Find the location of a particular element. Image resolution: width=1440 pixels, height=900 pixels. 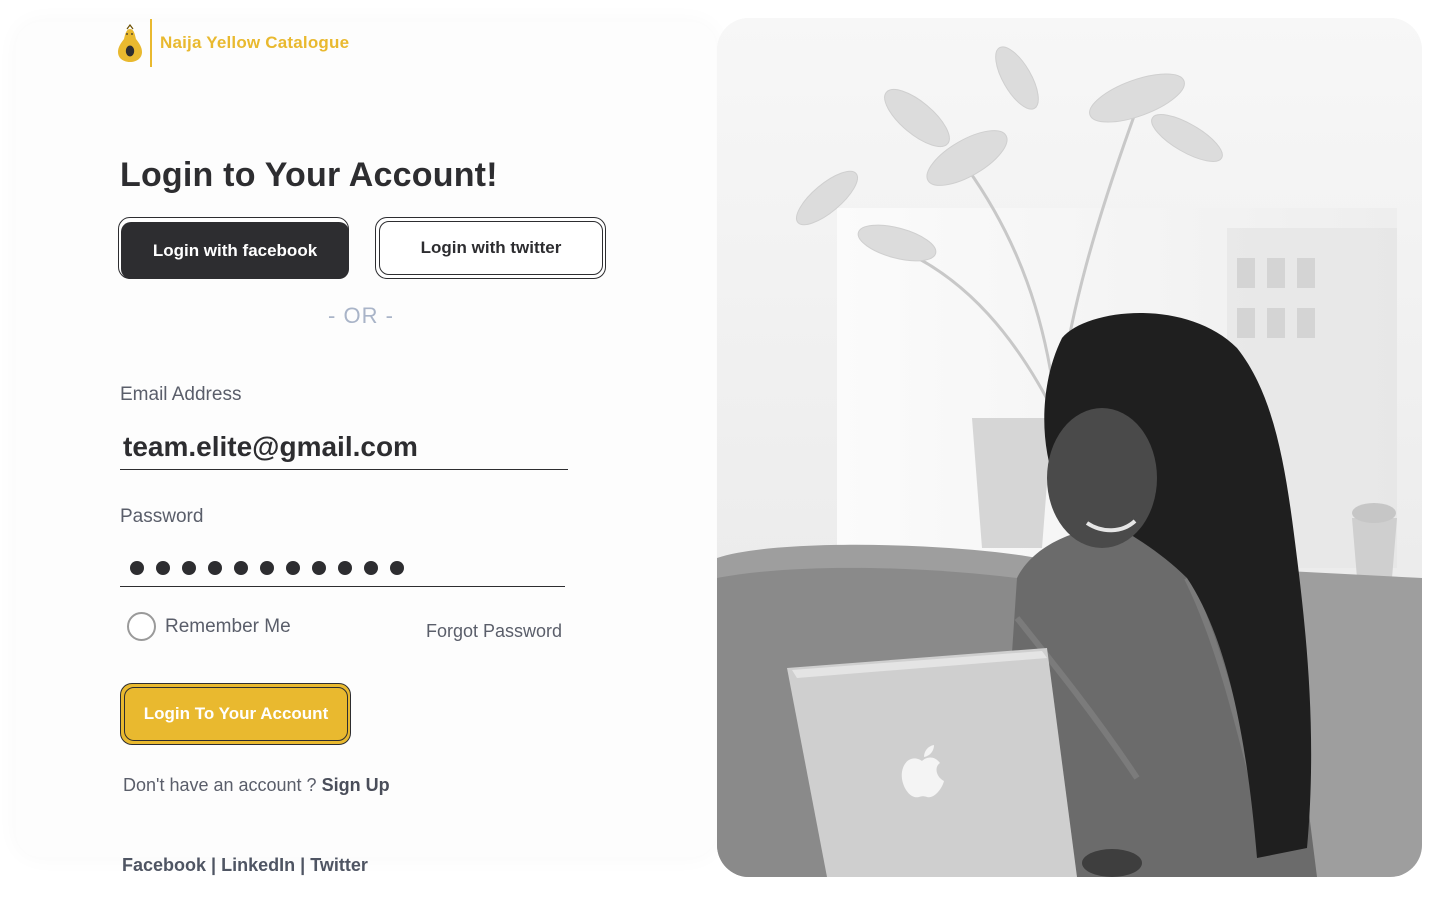

remember-me-radio is located at coordinates (141, 626).